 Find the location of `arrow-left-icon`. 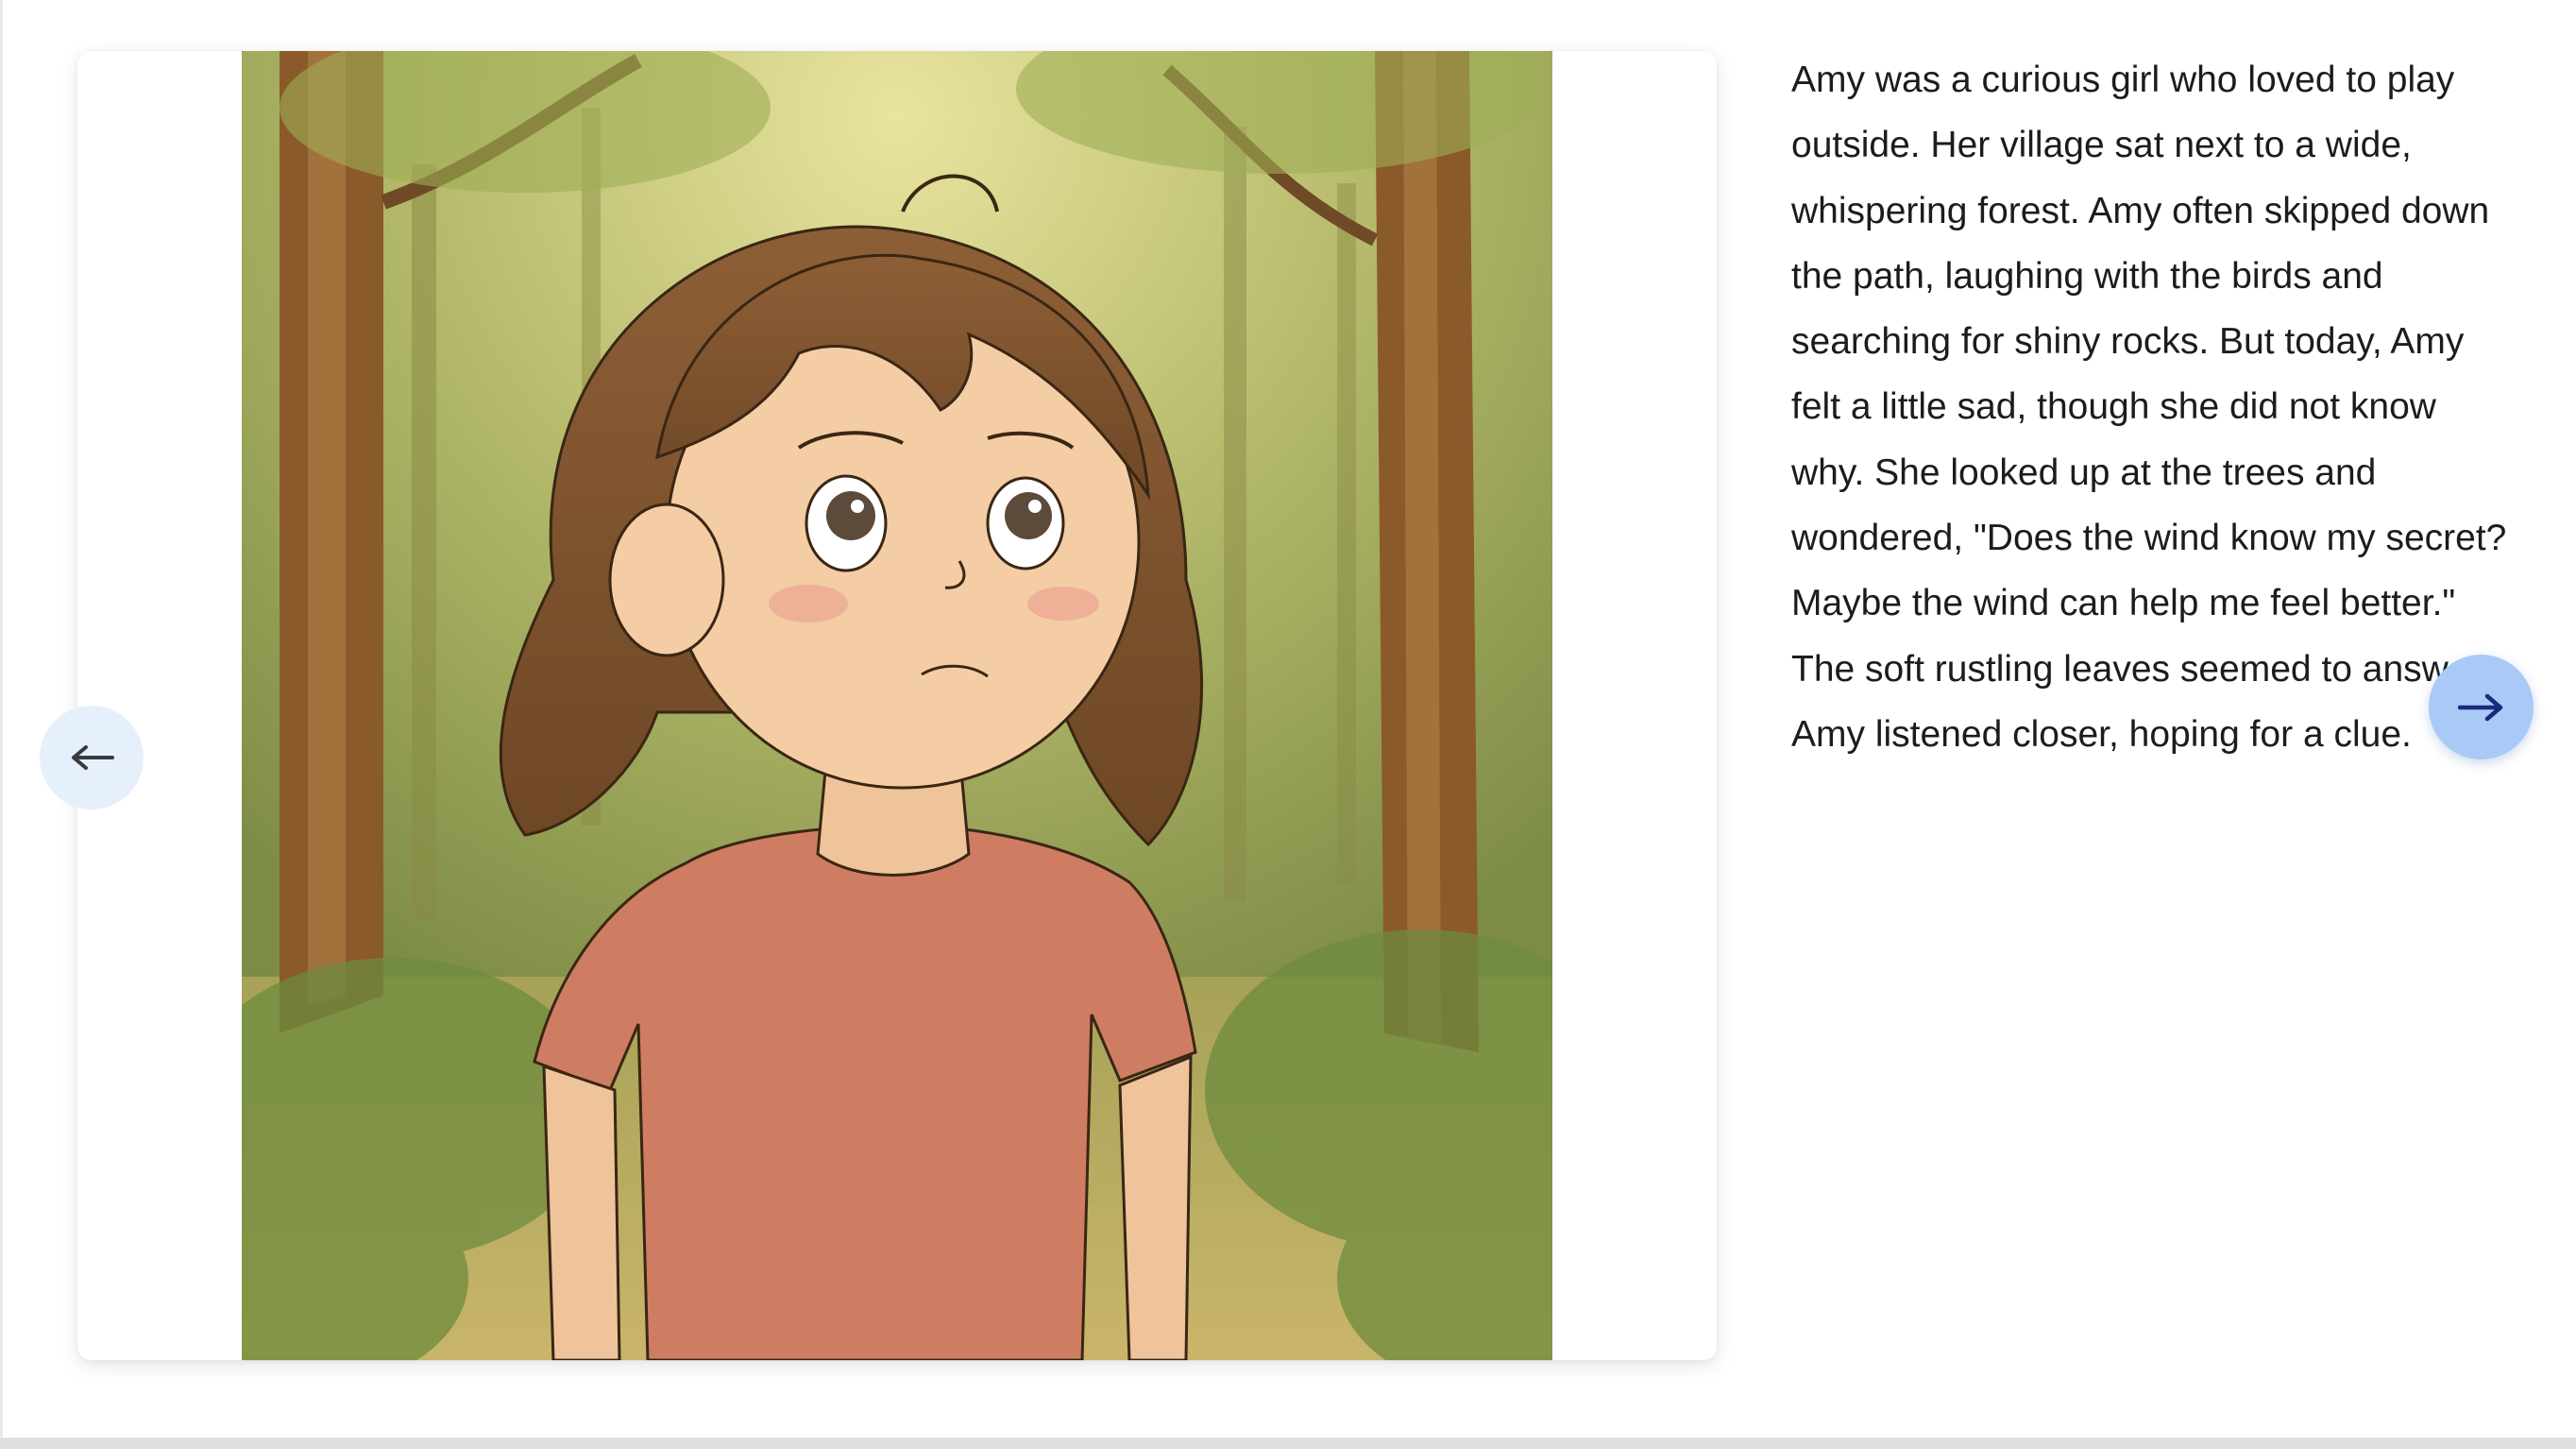

arrow-left-icon is located at coordinates (91, 757).